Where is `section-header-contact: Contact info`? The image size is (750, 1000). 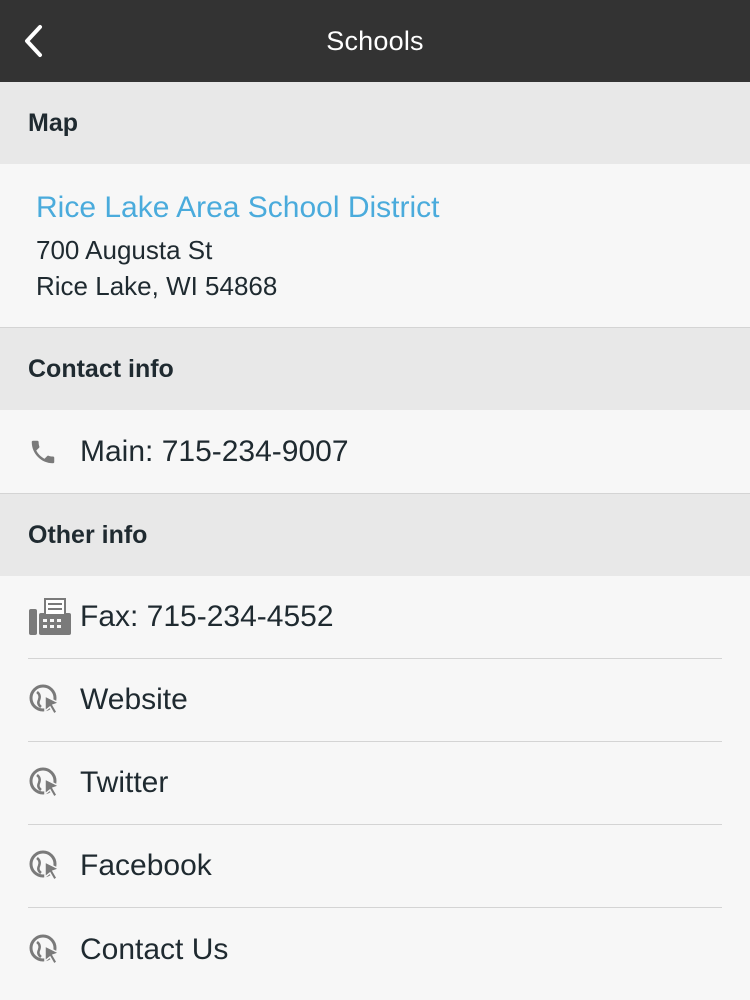 section-header-contact: Contact info is located at coordinates (375, 369).